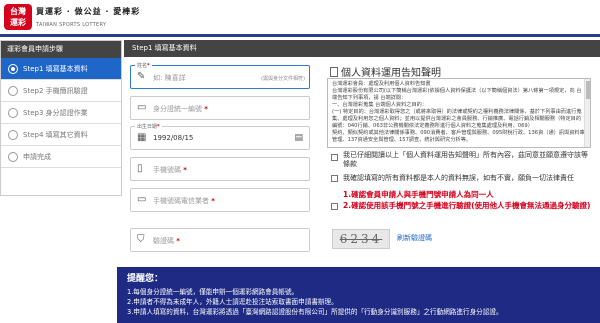 The image size is (600, 323). I want to click on confirm-same-person-checkbox, so click(334, 206).